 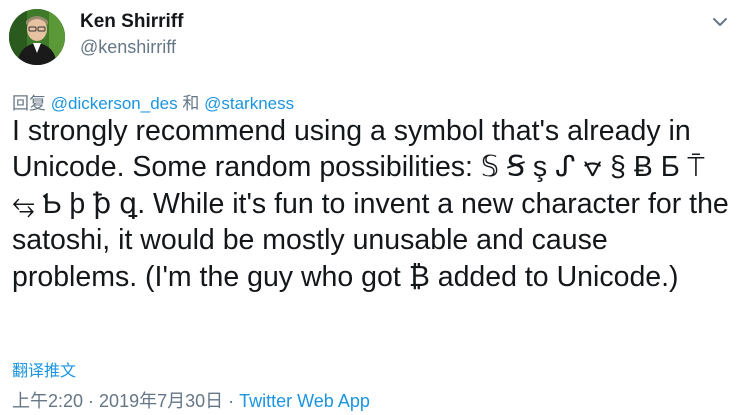 I want to click on tweet-time: 上午2:20, so click(x=47, y=401).